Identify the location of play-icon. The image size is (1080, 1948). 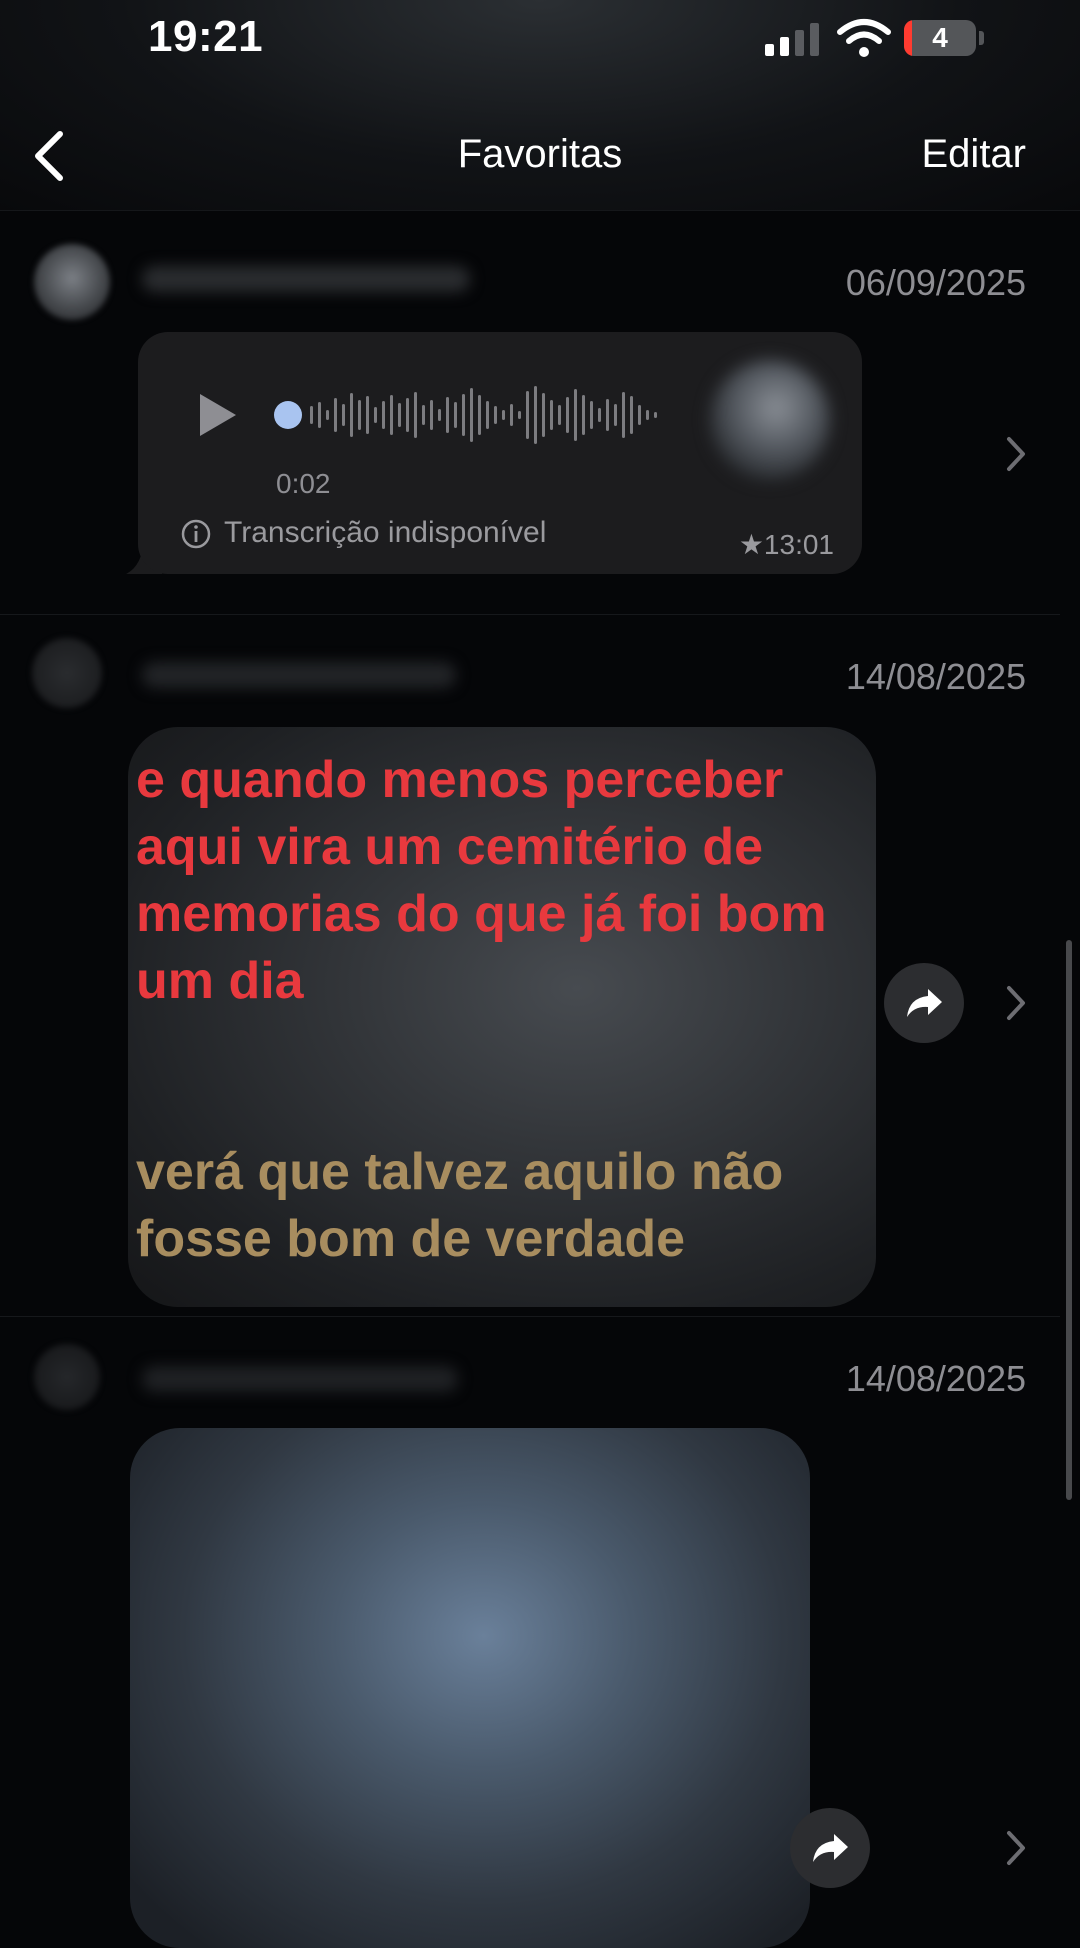
(218, 415).